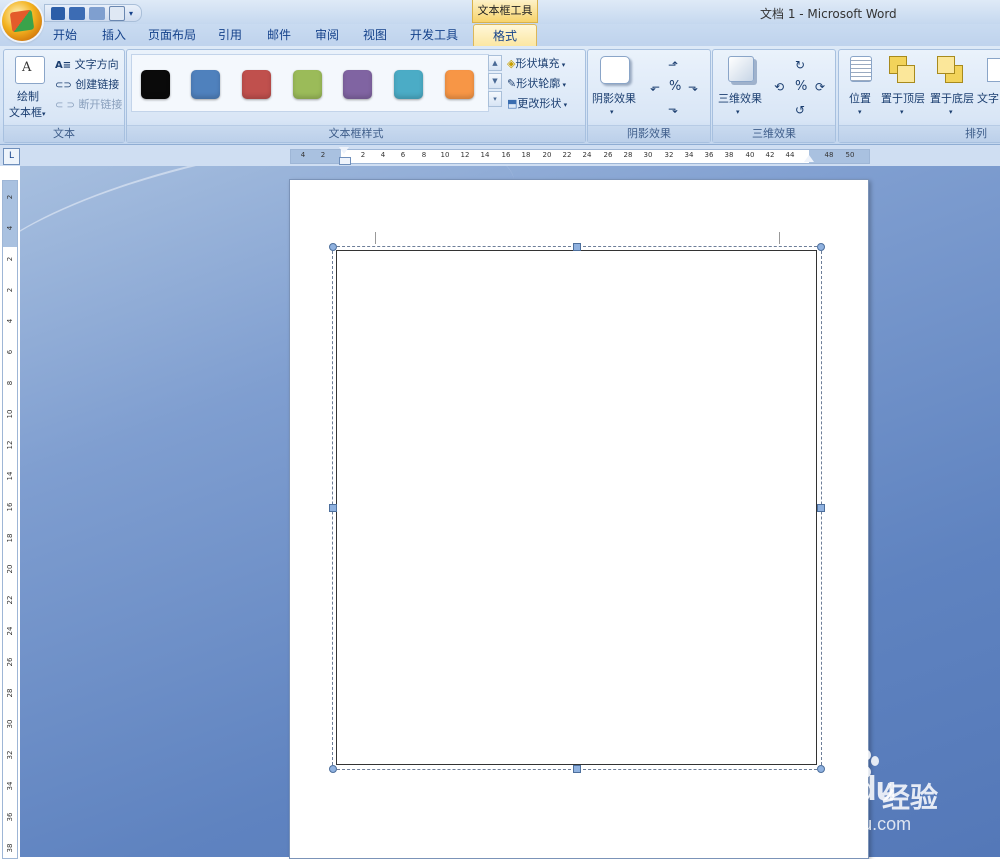 The image size is (1000, 859). Describe the element at coordinates (307, 84) in the screenshot. I see `style-swatch-green` at that location.